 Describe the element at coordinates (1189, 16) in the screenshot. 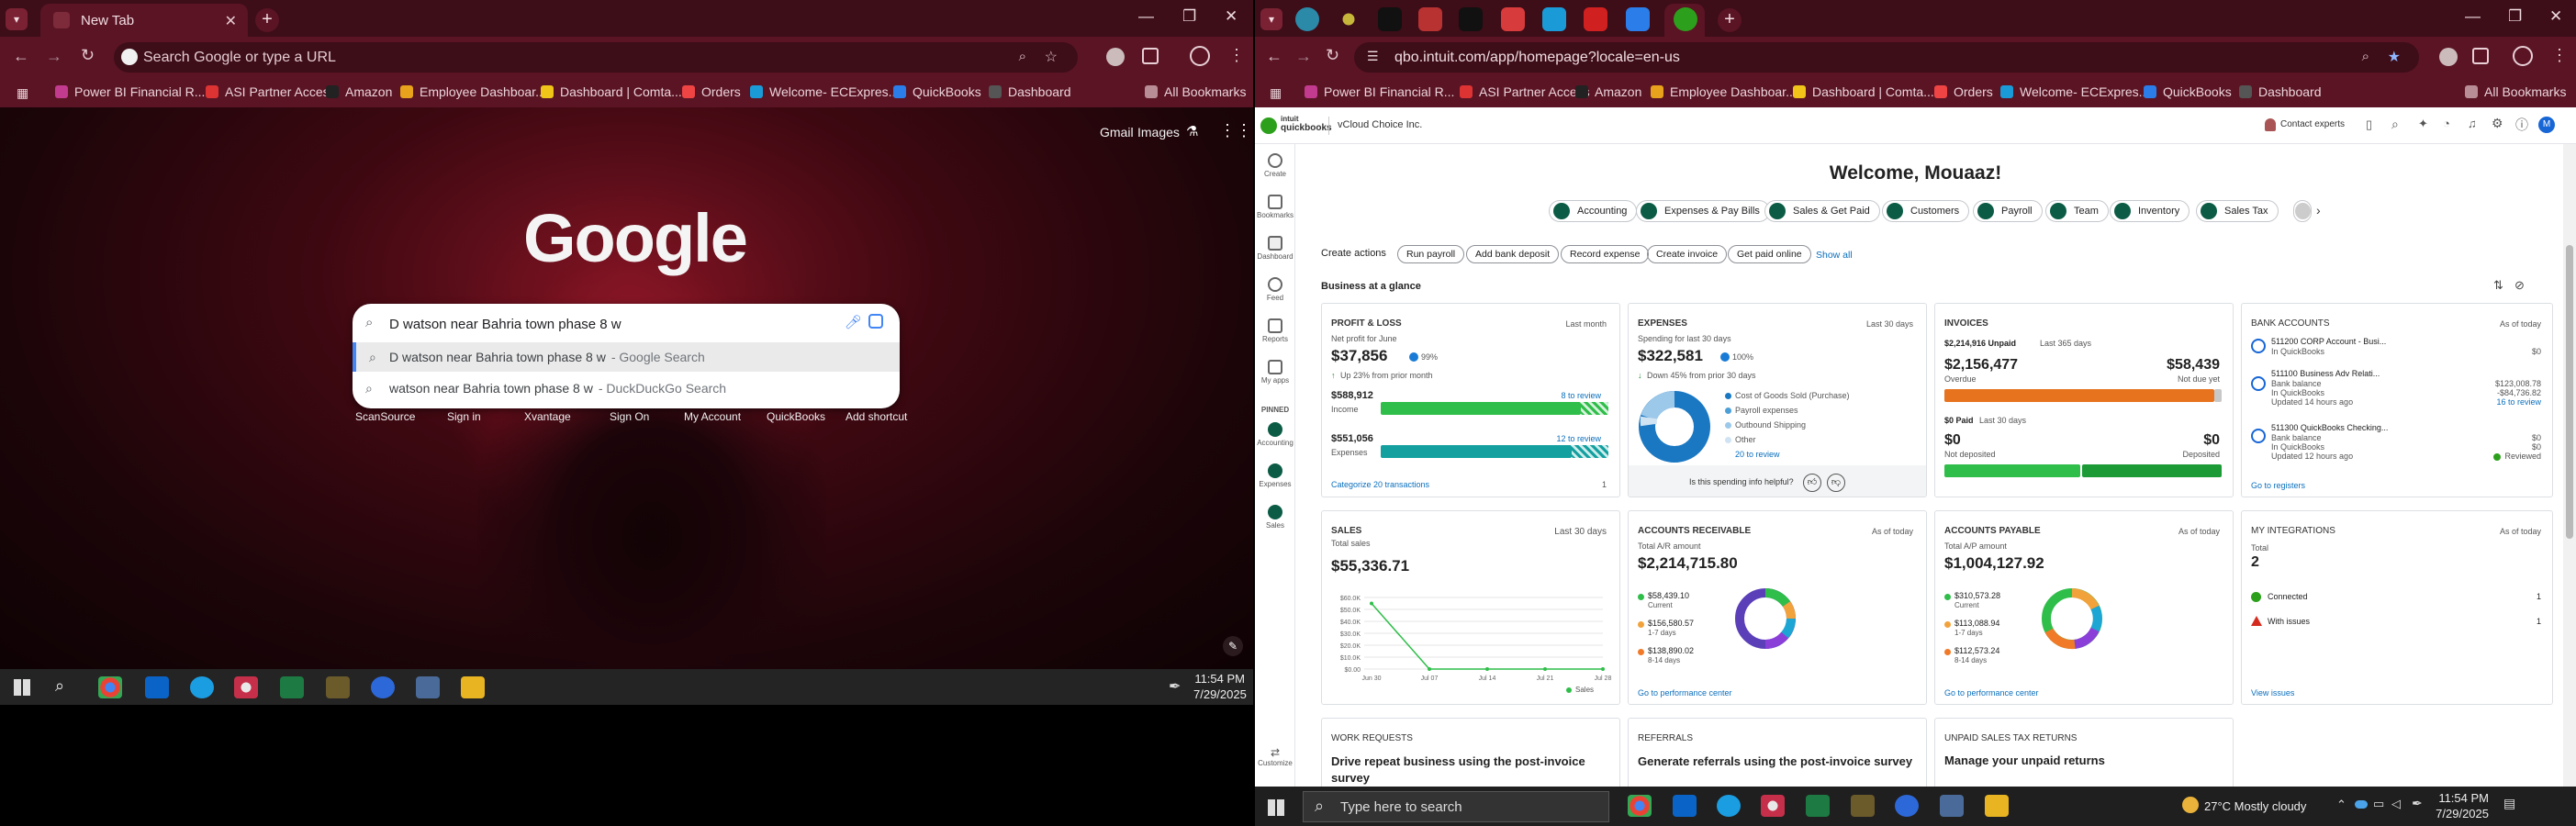

I see `restore-icon: ❐` at that location.